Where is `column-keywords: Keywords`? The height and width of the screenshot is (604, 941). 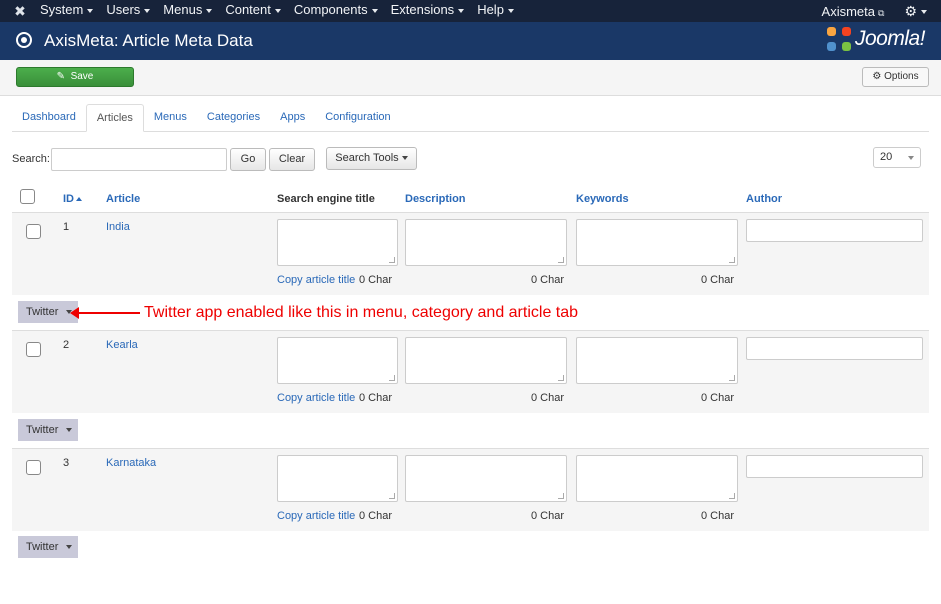
column-keywords: Keywords is located at coordinates (602, 199).